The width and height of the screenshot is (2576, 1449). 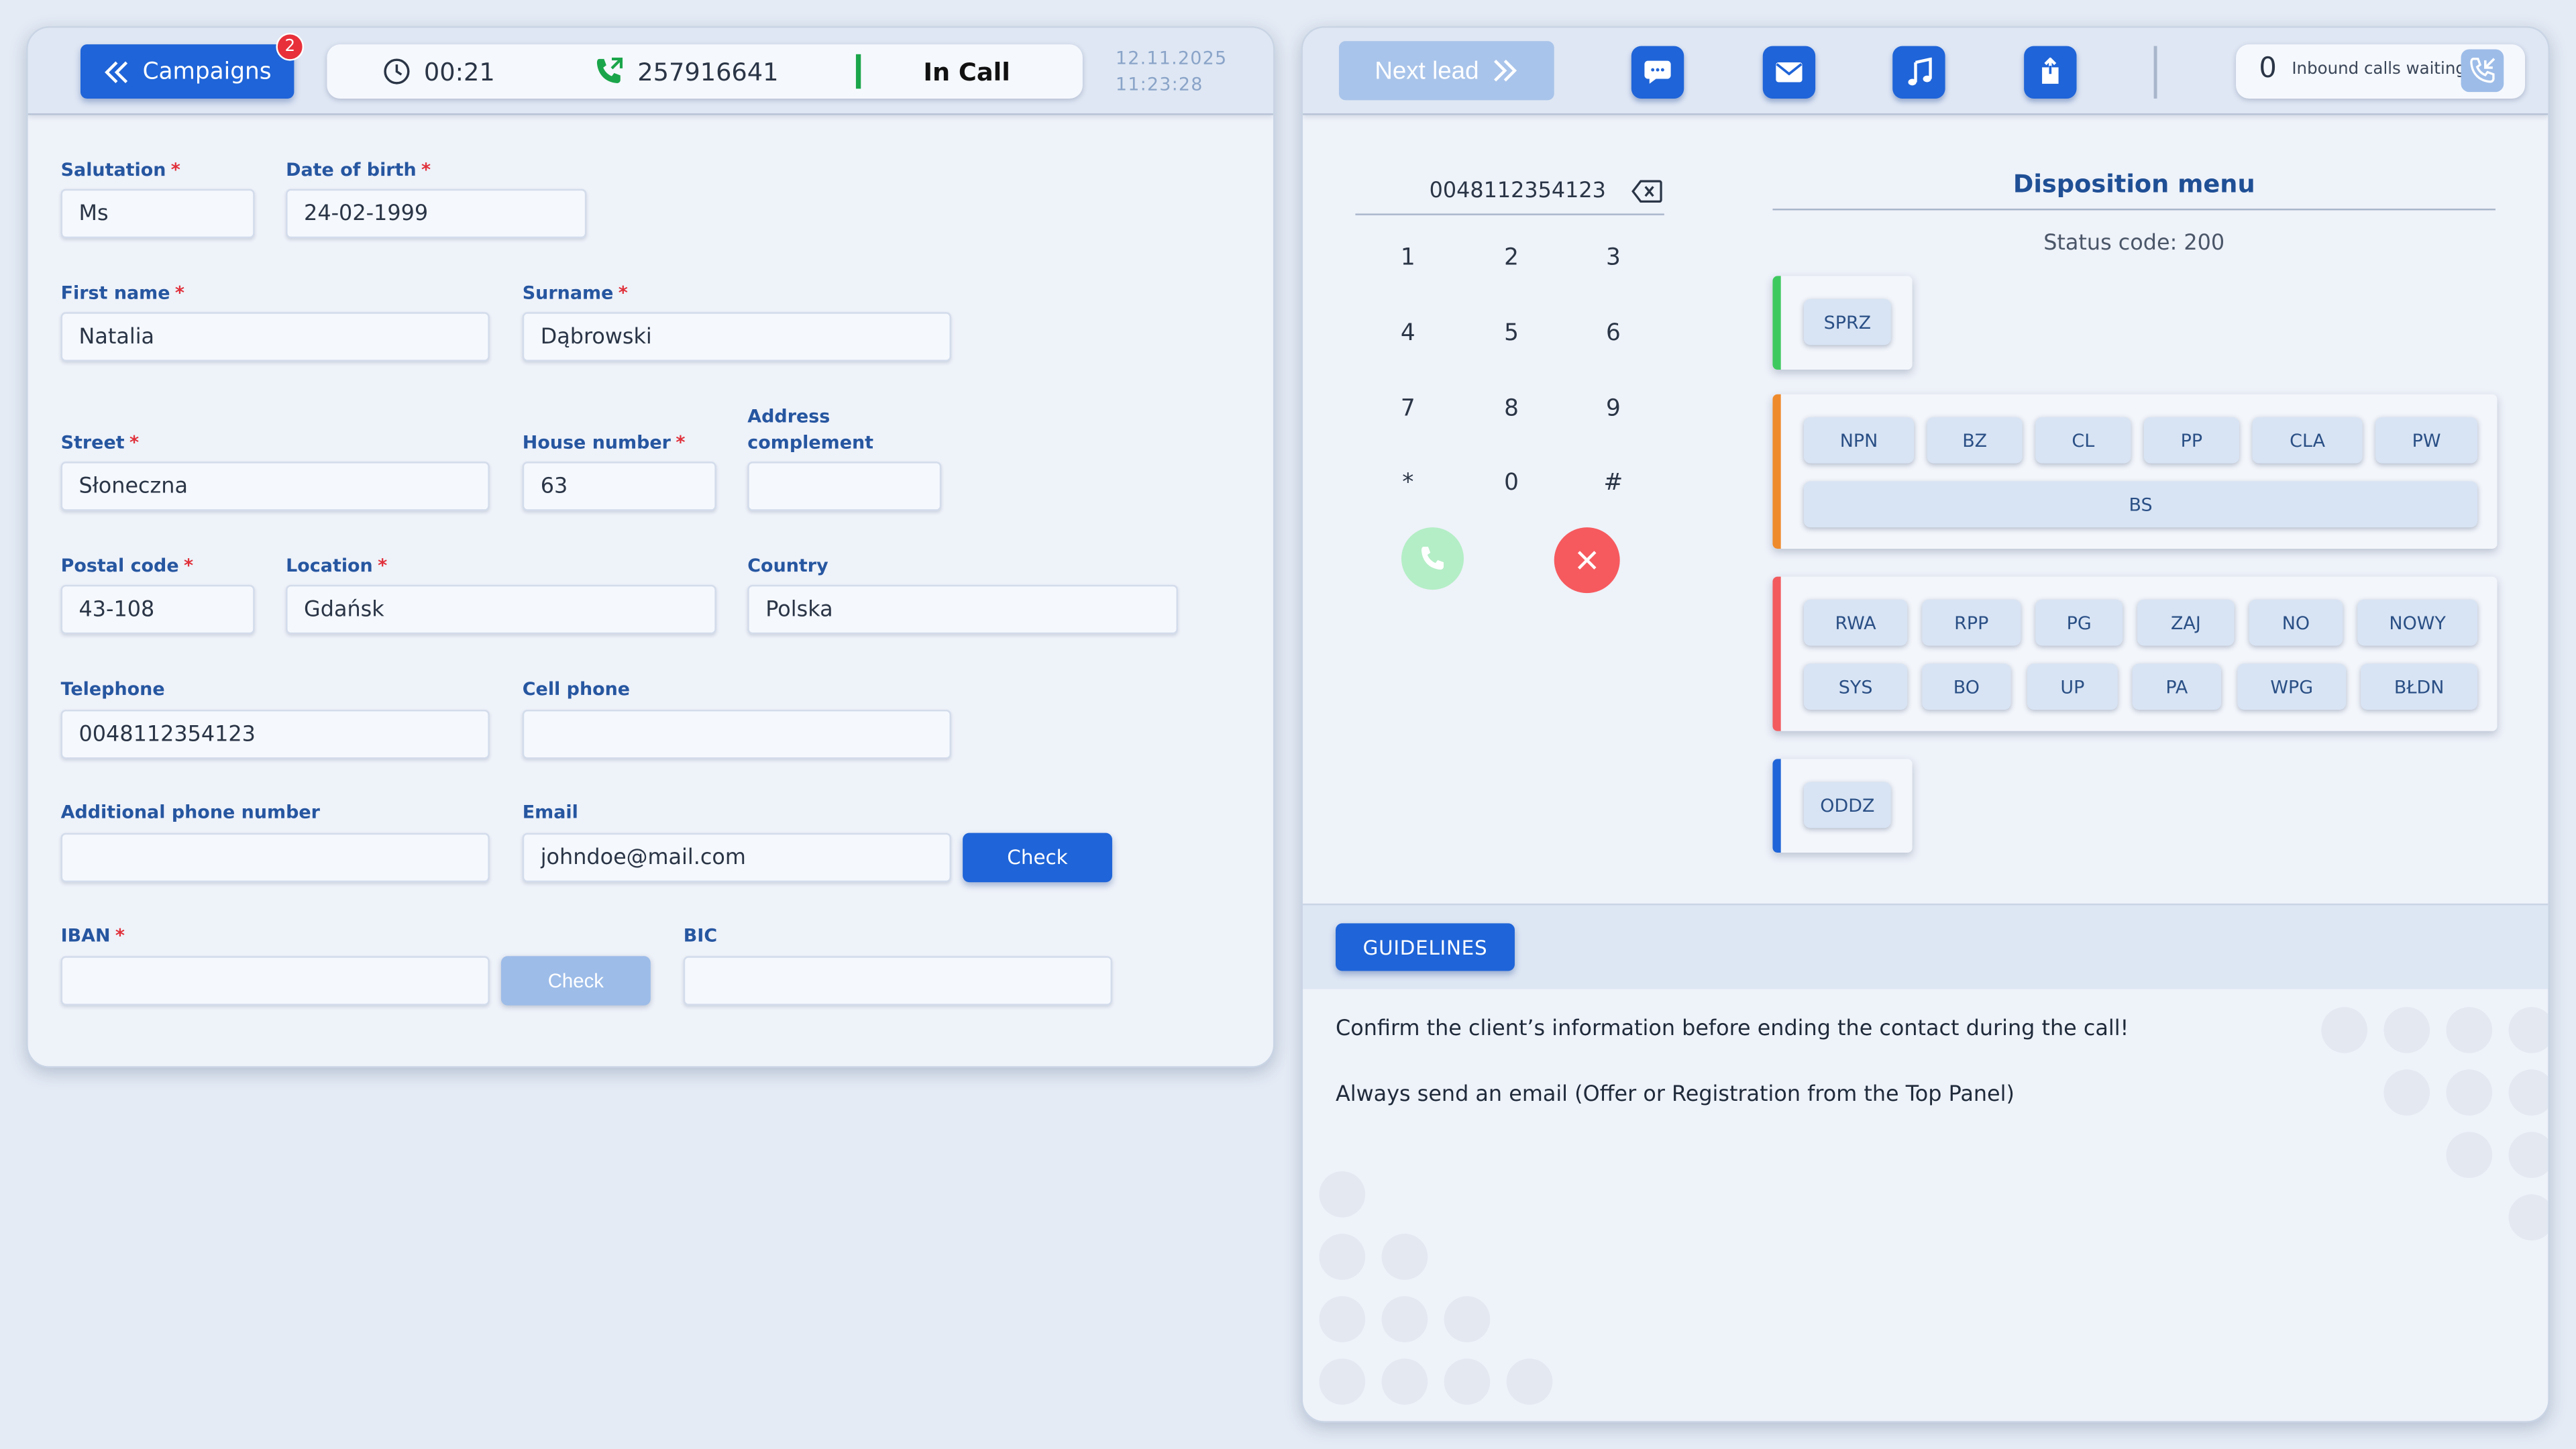 I want to click on chat-icon, so click(x=1657, y=72).